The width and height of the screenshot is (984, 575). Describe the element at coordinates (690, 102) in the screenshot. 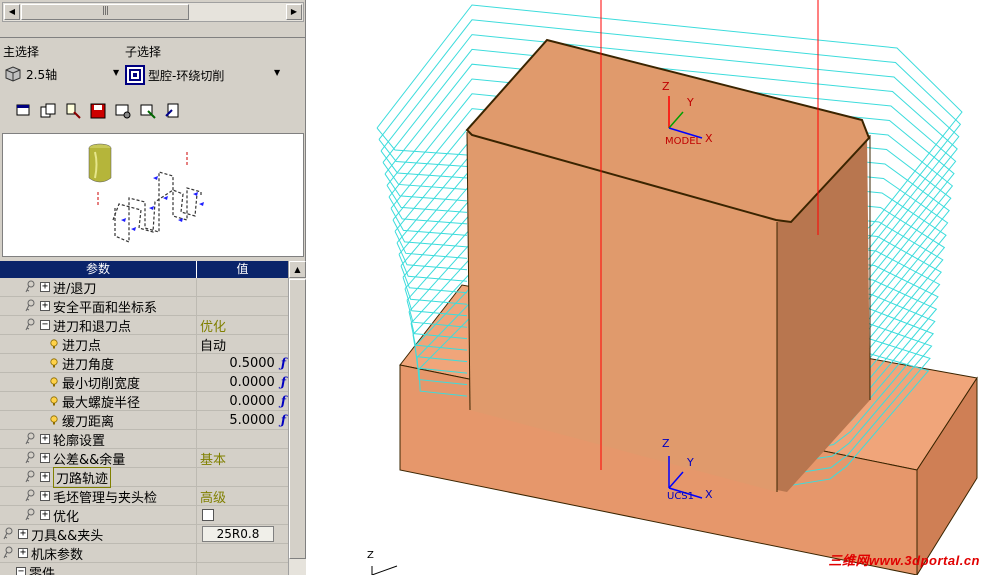

I see `model-y-label: Y` at that location.